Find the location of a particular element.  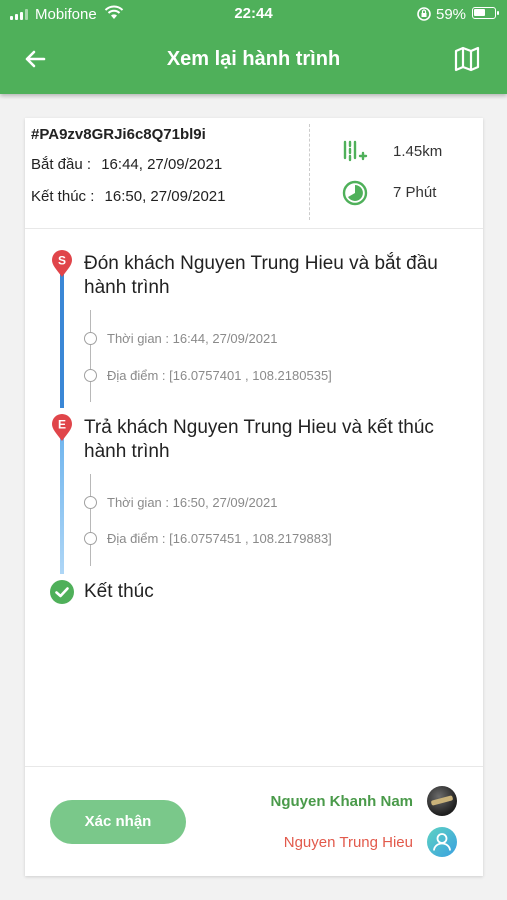

distance-icon is located at coordinates (355, 151).